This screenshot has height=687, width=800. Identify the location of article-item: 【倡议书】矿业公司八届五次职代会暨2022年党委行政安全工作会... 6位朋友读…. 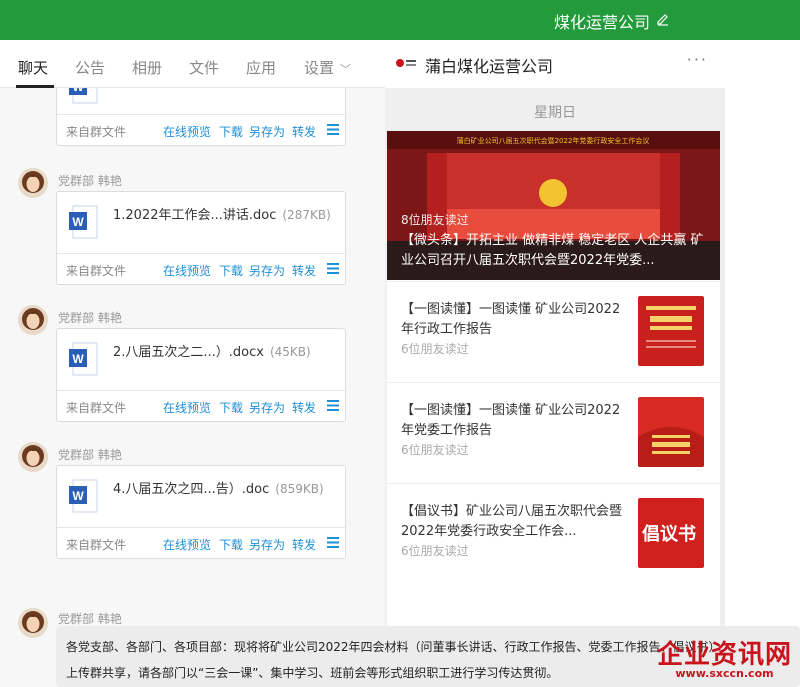
(553, 533).